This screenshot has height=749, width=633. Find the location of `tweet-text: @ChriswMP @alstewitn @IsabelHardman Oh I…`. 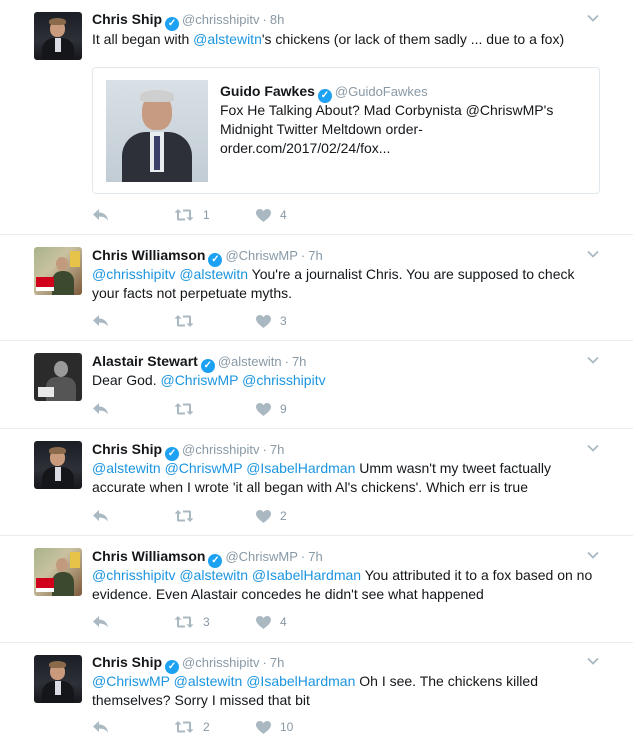

tweet-text: @ChriswMP @alstewitn @IsabelHardman Oh I… is located at coordinates (315, 690).